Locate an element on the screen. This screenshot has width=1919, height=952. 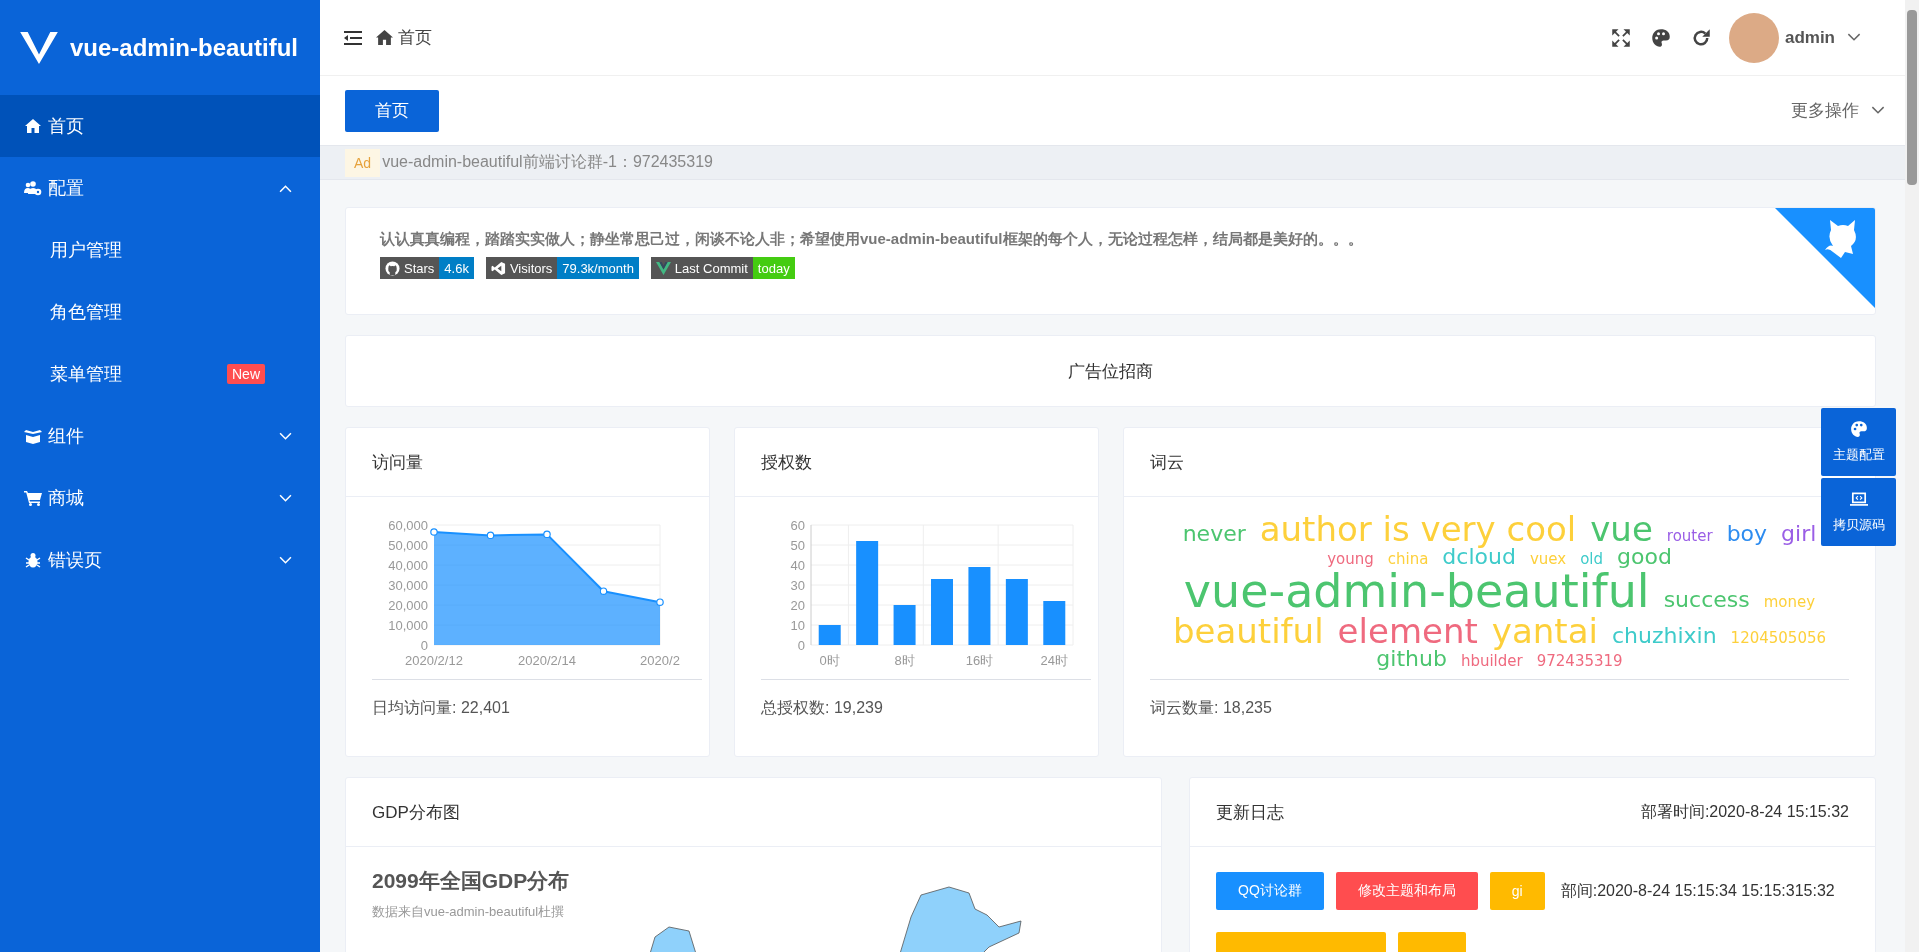
axis-label: 20,000 is located at coordinates (408, 605).